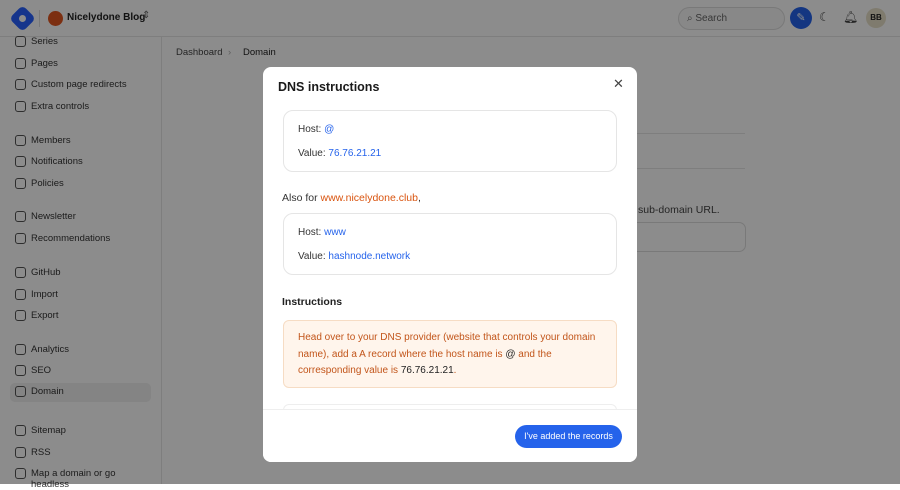 The image size is (900, 490). What do you see at coordinates (450, 244) in the screenshot?
I see `dns-record-cname: Host: www Value: hashnode.network` at bounding box center [450, 244].